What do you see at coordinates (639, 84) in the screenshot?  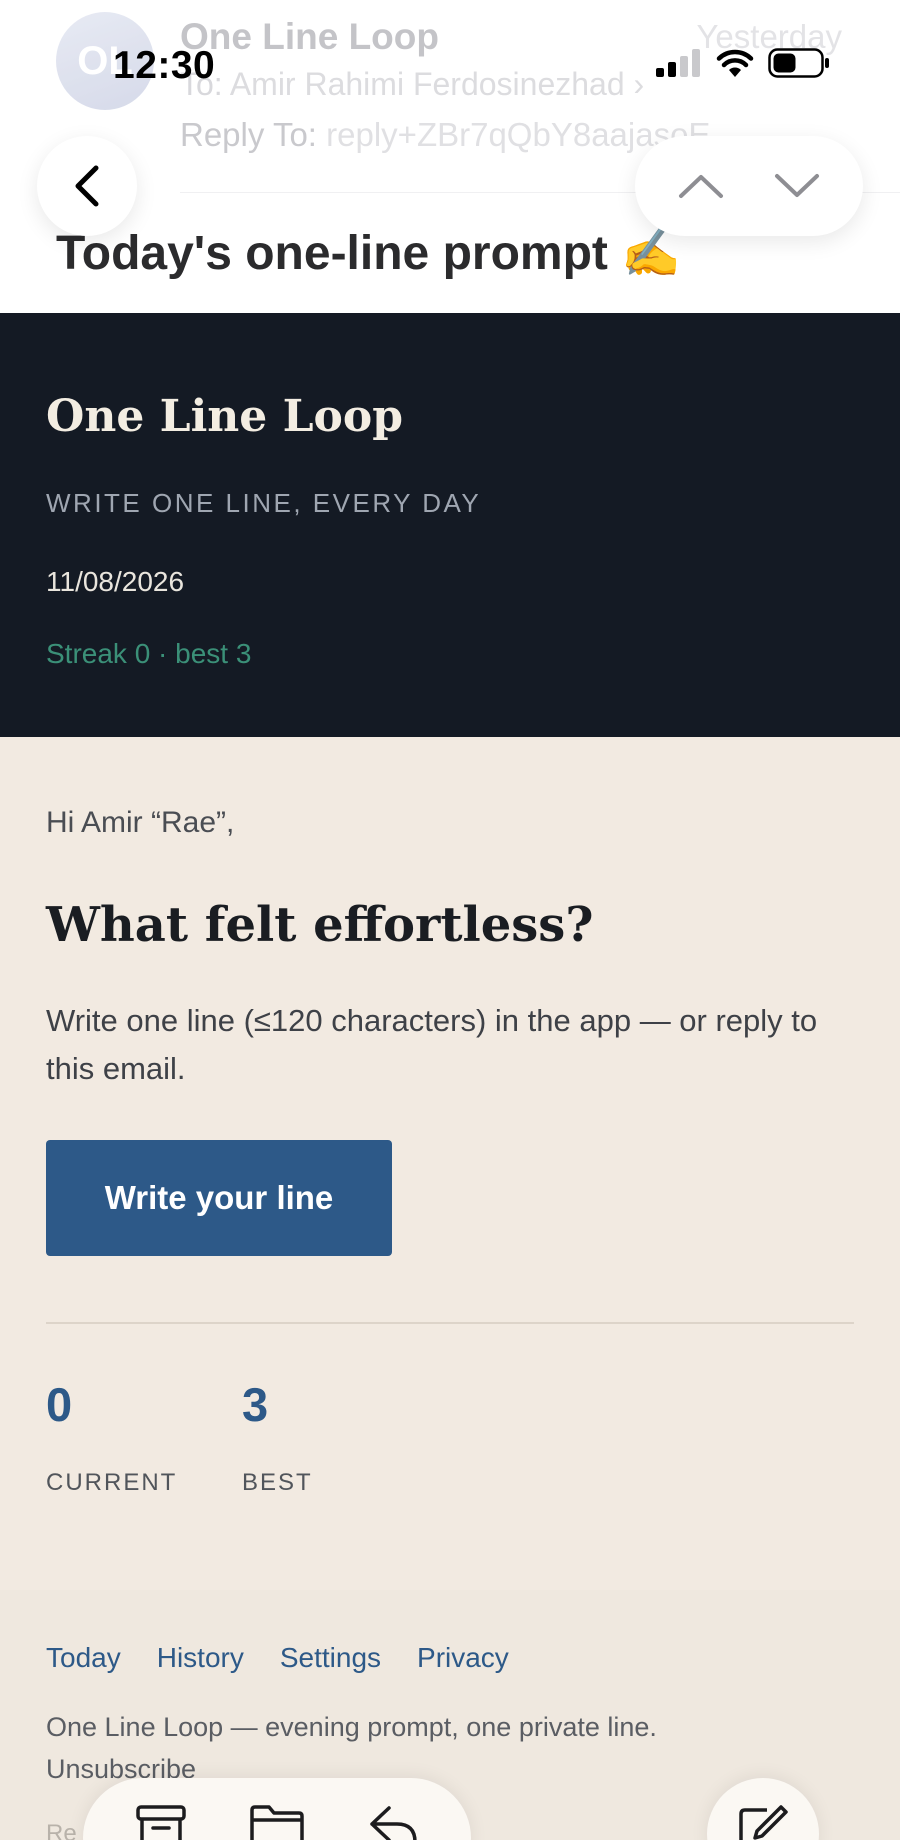 I see `chevron-right-icon: ›` at bounding box center [639, 84].